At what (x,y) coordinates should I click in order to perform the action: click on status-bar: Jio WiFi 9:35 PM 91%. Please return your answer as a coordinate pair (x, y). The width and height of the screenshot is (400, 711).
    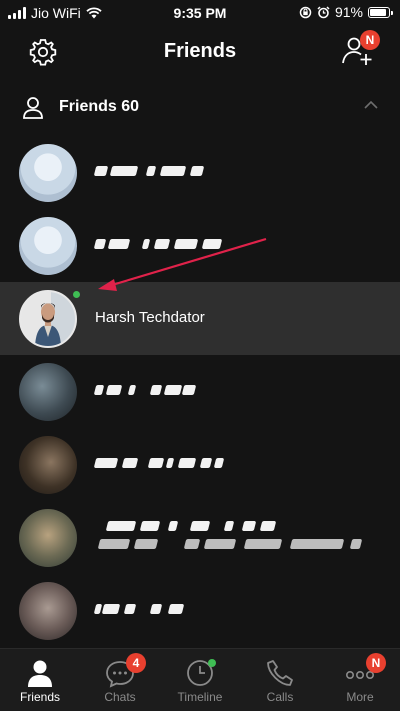
    Looking at the image, I should click on (200, 13).